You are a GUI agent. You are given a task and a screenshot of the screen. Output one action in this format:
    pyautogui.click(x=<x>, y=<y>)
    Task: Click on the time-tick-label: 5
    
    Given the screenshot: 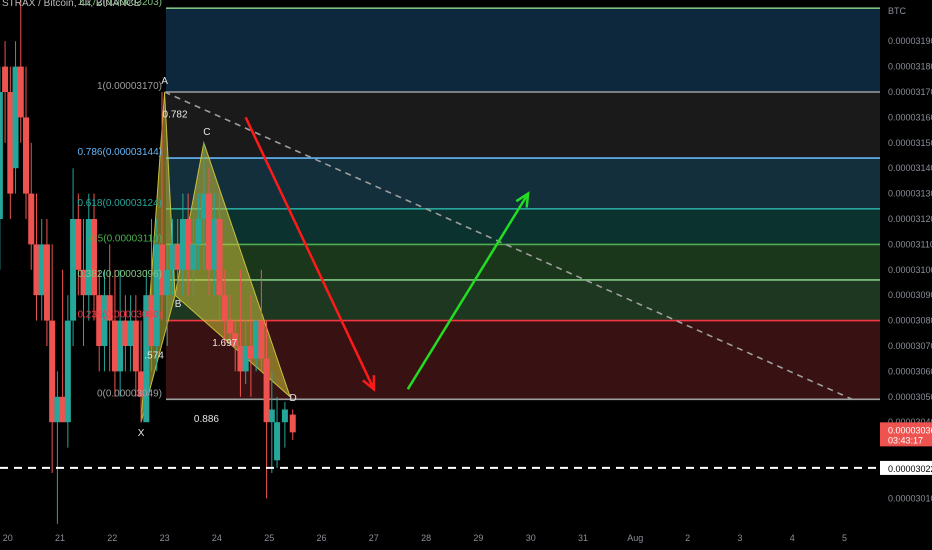 What is the action you would take?
    pyautogui.click(x=844, y=538)
    